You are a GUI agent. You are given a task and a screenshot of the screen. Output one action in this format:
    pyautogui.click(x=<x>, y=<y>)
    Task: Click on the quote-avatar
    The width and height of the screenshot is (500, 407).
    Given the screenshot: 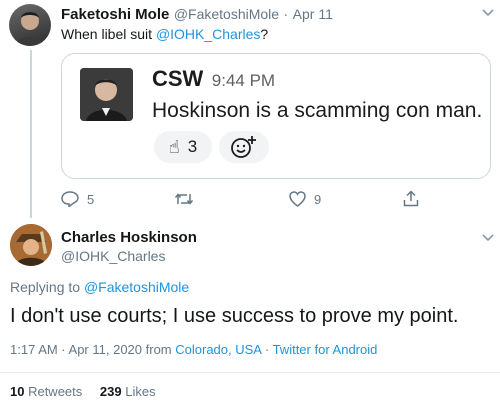 What is the action you would take?
    pyautogui.click(x=106, y=94)
    